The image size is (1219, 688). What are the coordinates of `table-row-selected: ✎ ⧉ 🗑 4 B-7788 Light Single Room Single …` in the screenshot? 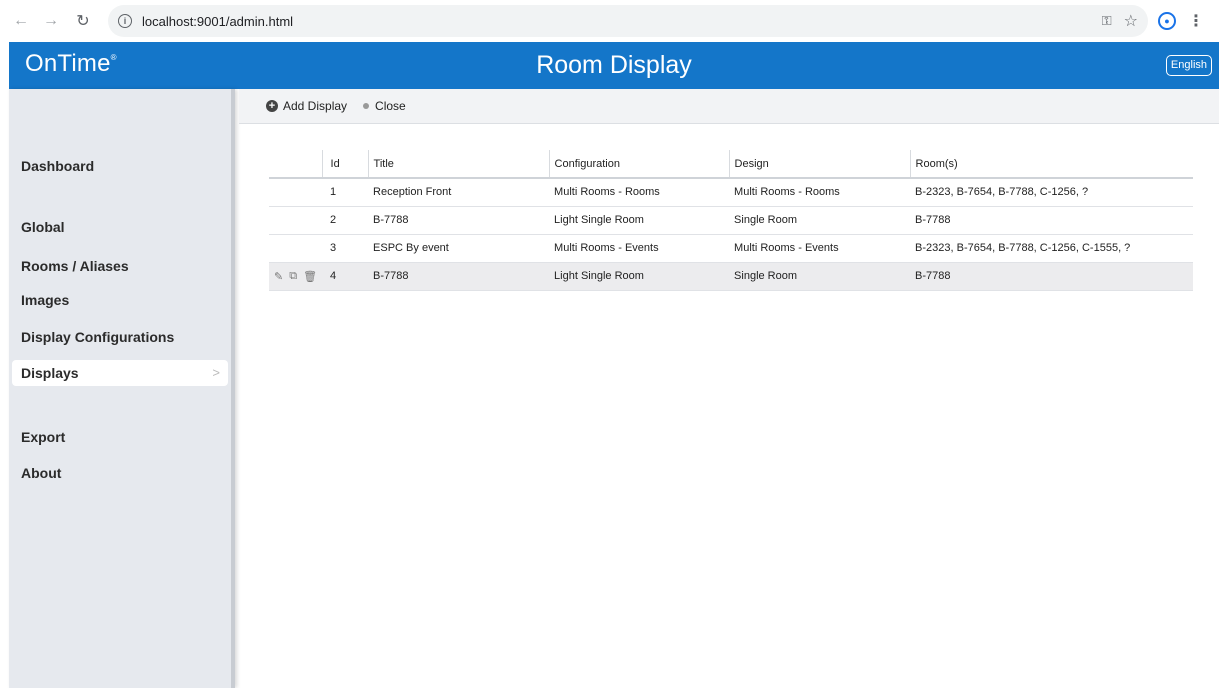 It's located at (731, 276).